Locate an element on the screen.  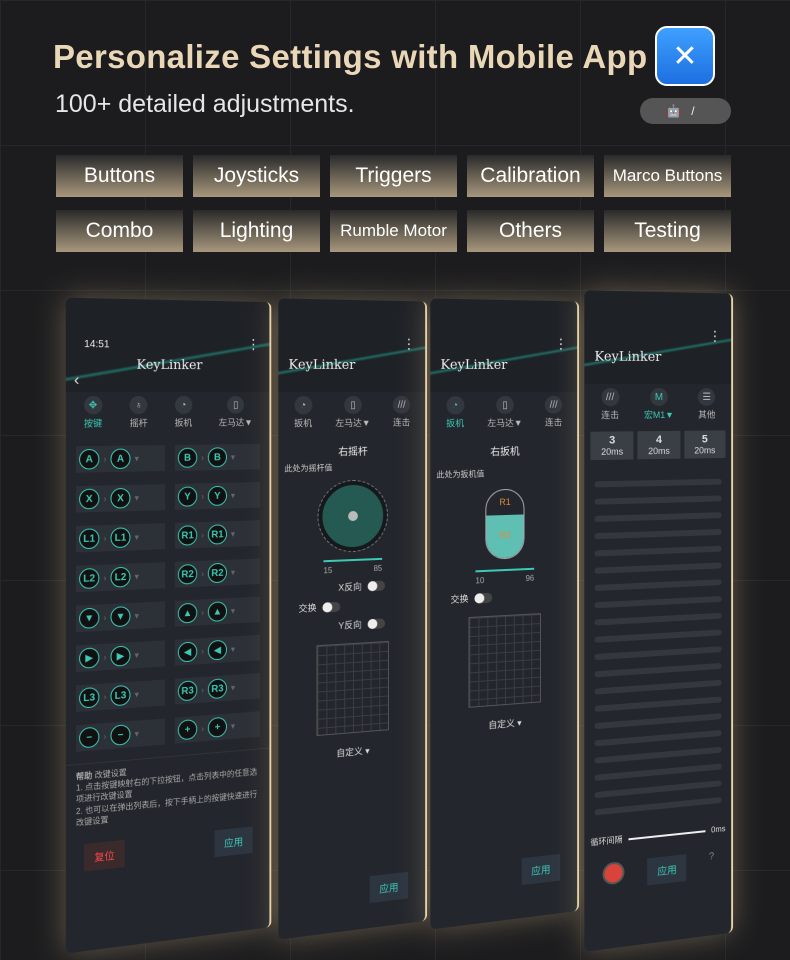
target-key-dropdown: X is located at coordinates (120, 498).